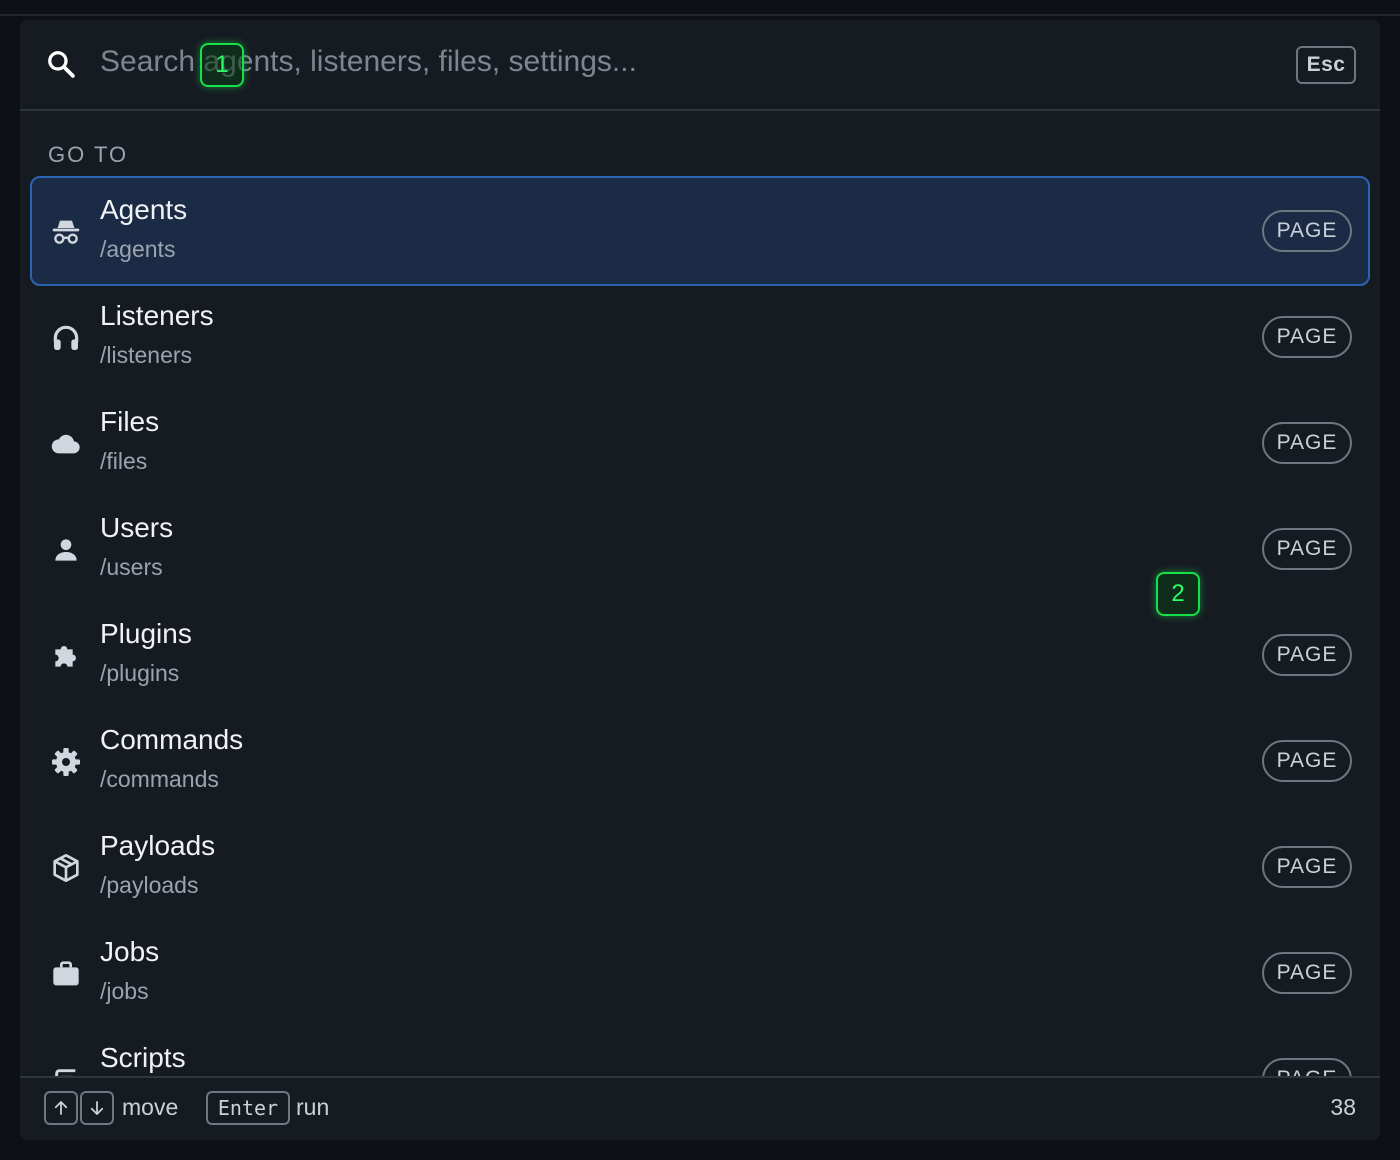  What do you see at coordinates (675, 62) in the screenshot?
I see `search-input` at bounding box center [675, 62].